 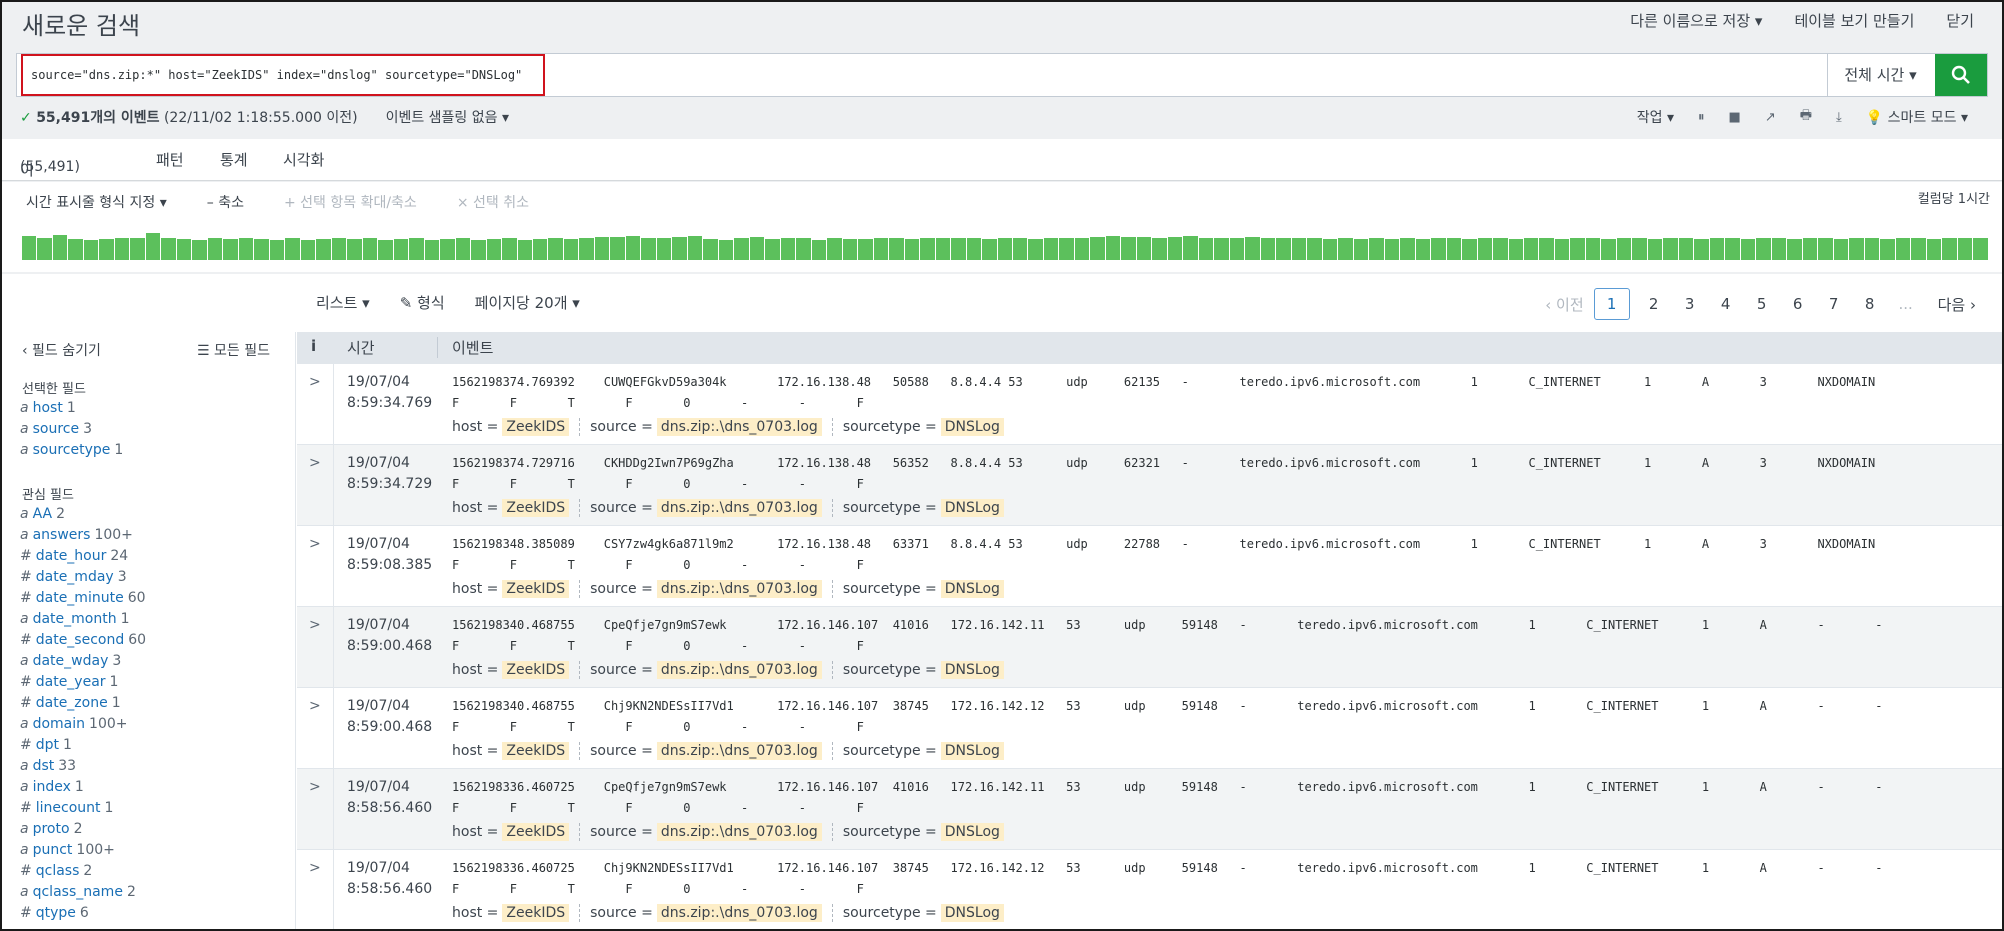 I want to click on timeline-format-dropdown: 시간 표시줄 형식 지정 ▾, so click(x=96, y=202).